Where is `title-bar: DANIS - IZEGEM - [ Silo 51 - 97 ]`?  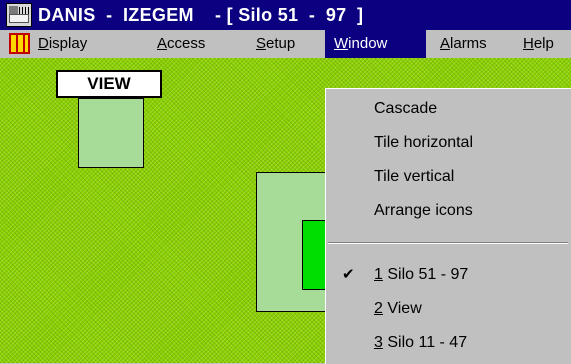 title-bar: DANIS - IZEGEM - [ Silo 51 - 97 ] is located at coordinates (285, 15).